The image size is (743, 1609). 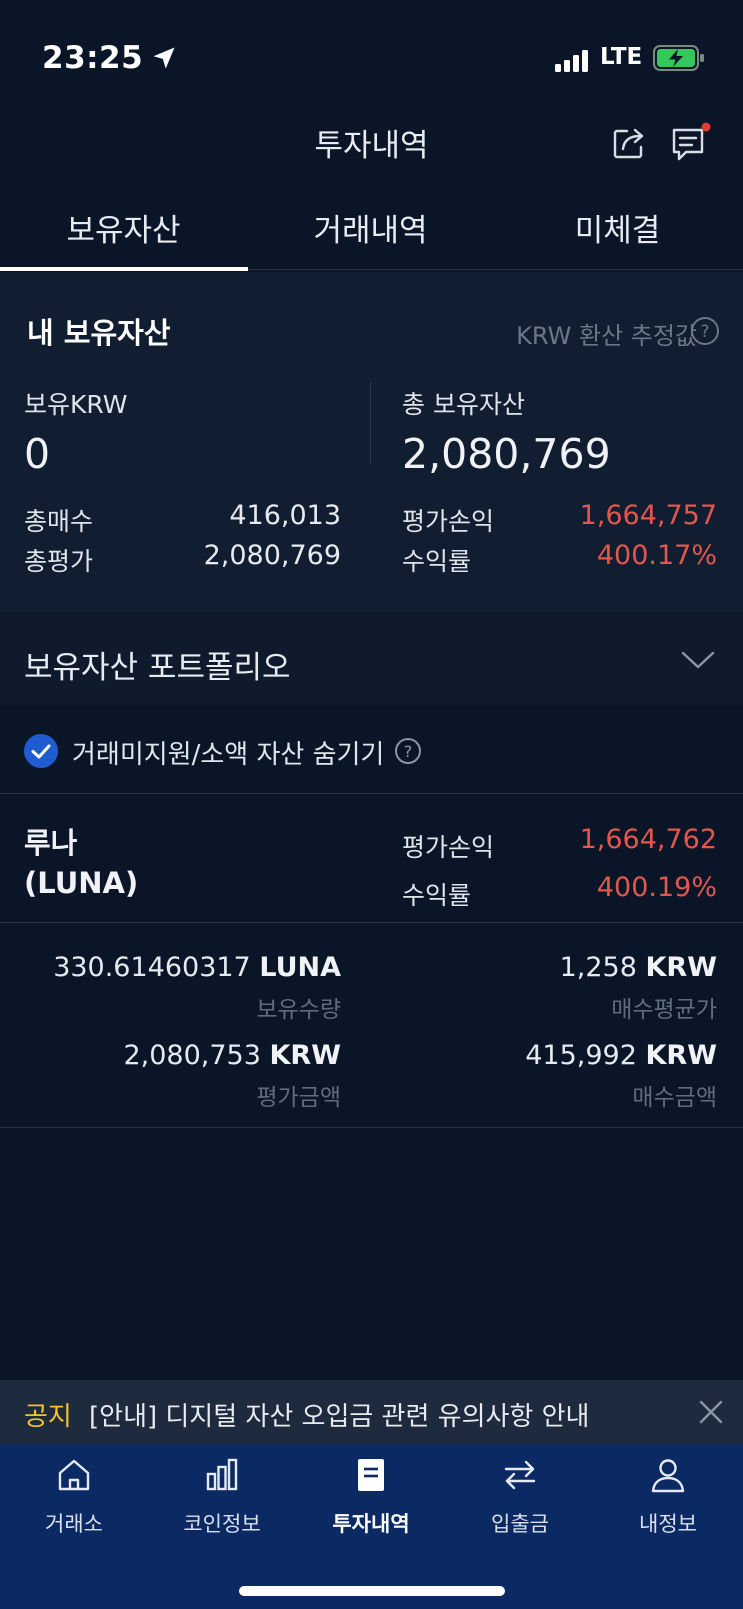 What do you see at coordinates (222, 1497) in the screenshot?
I see `nav-coin-info: 코인정보` at bounding box center [222, 1497].